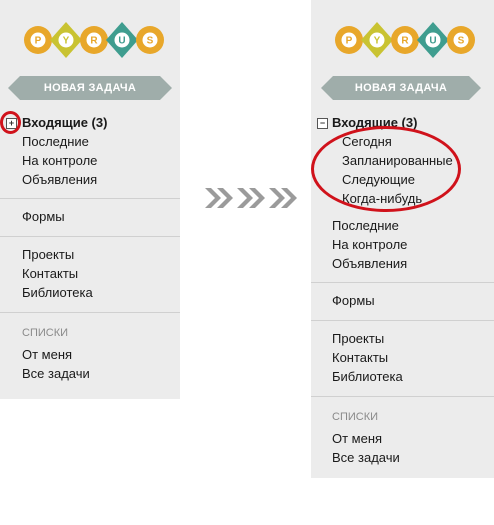 The width and height of the screenshot is (494, 525). Describe the element at coordinates (10, 122) in the screenshot. I see `highlight-circle` at that location.